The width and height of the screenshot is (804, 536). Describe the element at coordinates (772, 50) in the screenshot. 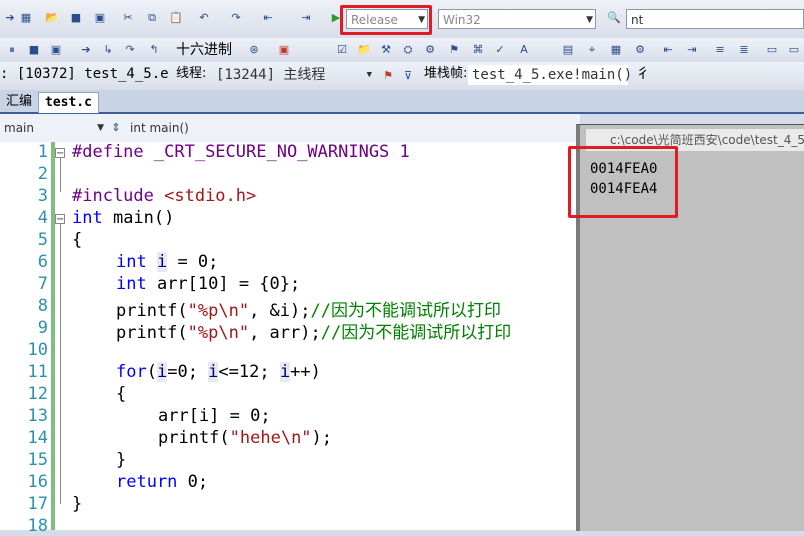

I see `bookmark-icon: ▭` at that location.